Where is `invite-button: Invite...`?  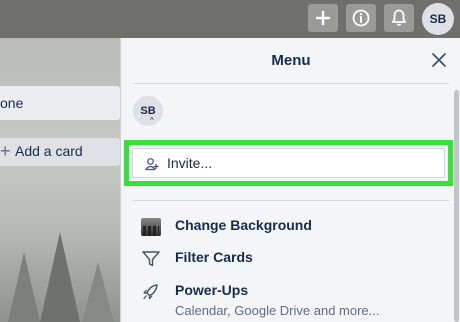 invite-button: Invite... is located at coordinates (288, 163).